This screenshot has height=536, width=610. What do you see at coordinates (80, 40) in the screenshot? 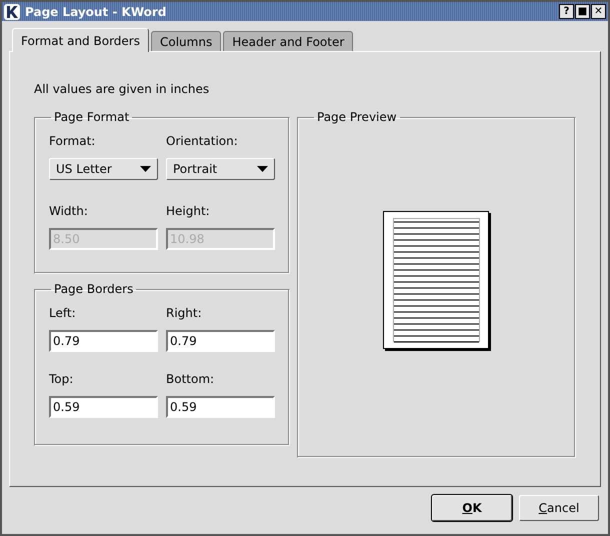
I see `tab: Format and Borders` at bounding box center [80, 40].